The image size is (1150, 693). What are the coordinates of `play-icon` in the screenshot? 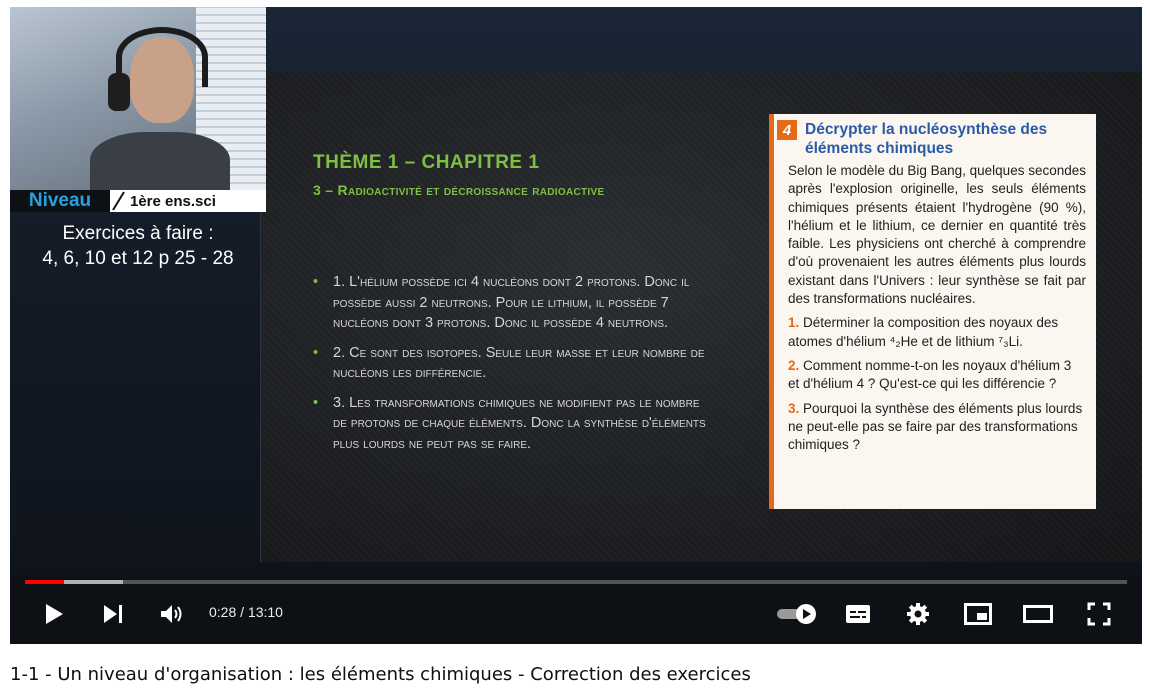 It's located at (54, 614).